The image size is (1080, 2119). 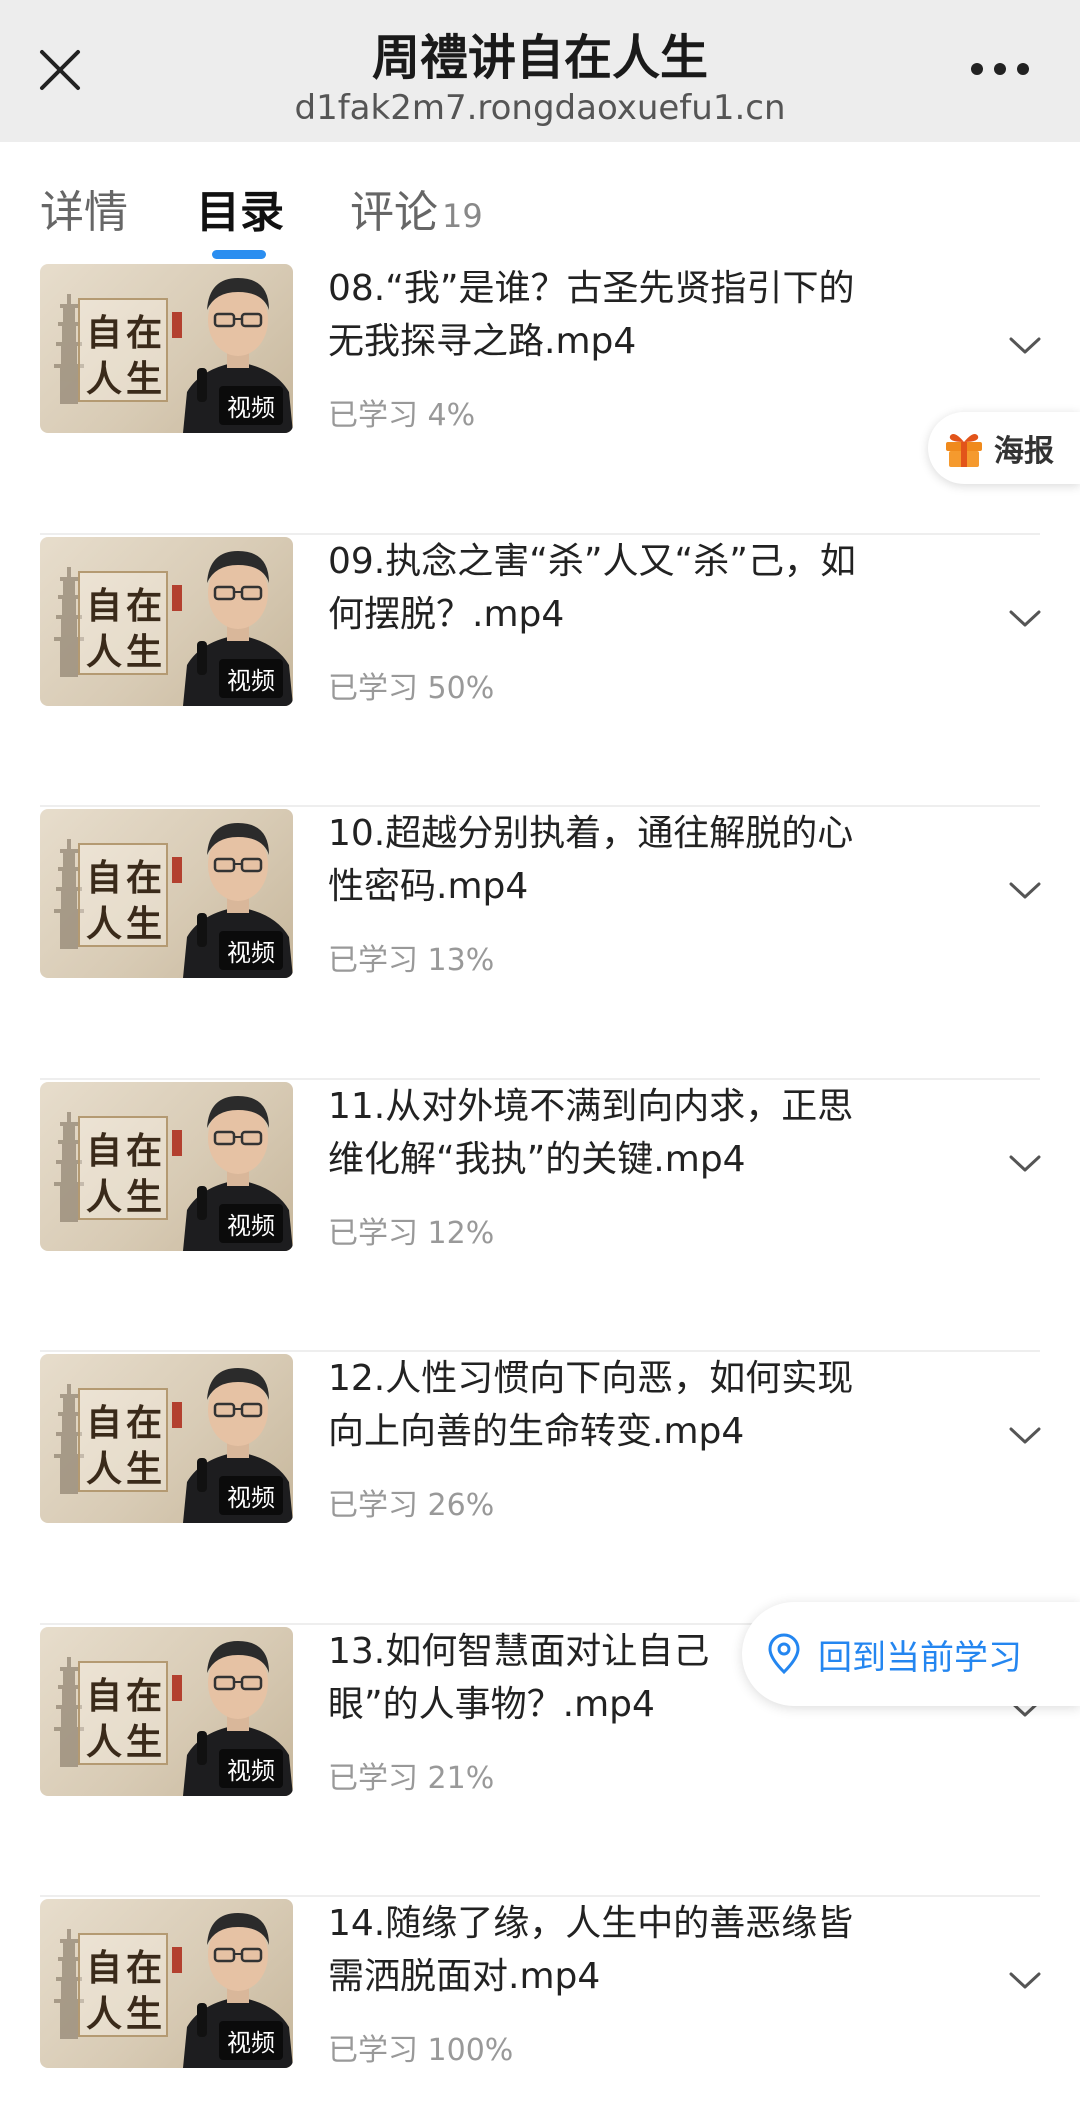 What do you see at coordinates (84, 212) in the screenshot?
I see `tab-label: 详情` at bounding box center [84, 212].